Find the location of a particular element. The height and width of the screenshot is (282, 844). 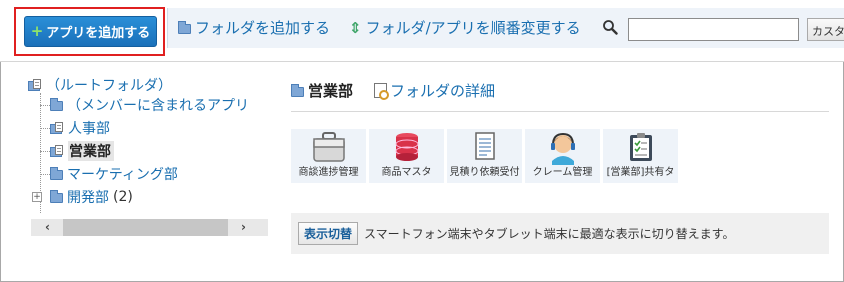

app-tile: 見積り依頼受付 is located at coordinates (484, 156).